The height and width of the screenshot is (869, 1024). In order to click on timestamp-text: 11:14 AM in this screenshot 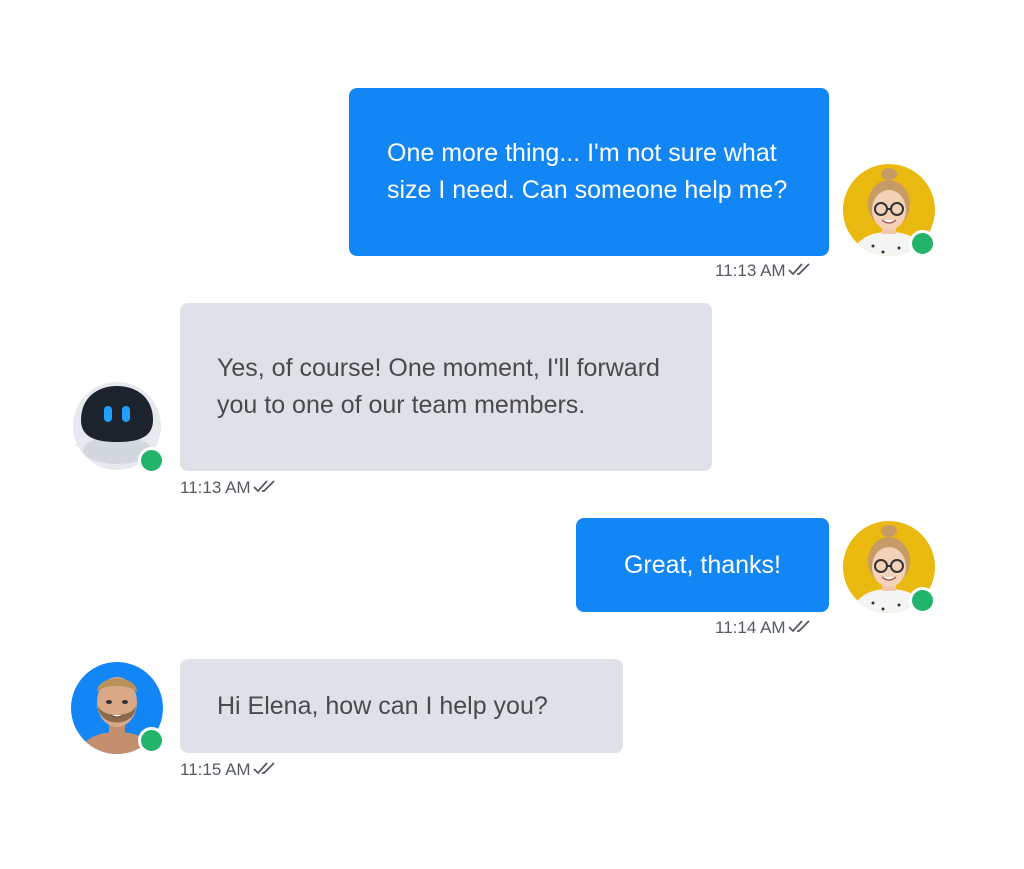, I will do `click(750, 627)`.